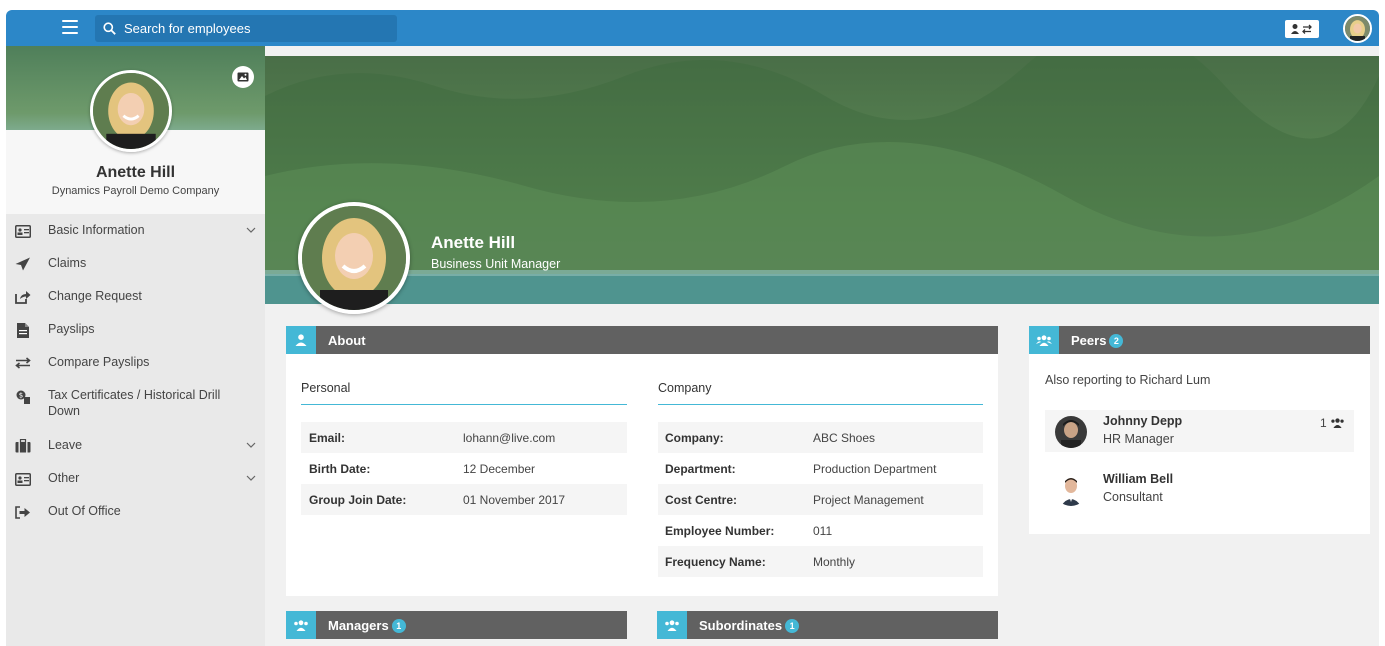  What do you see at coordinates (1199, 431) in the screenshot?
I see `peer-item-johnny-depp: Johnny Depp HR Manager 1` at bounding box center [1199, 431].